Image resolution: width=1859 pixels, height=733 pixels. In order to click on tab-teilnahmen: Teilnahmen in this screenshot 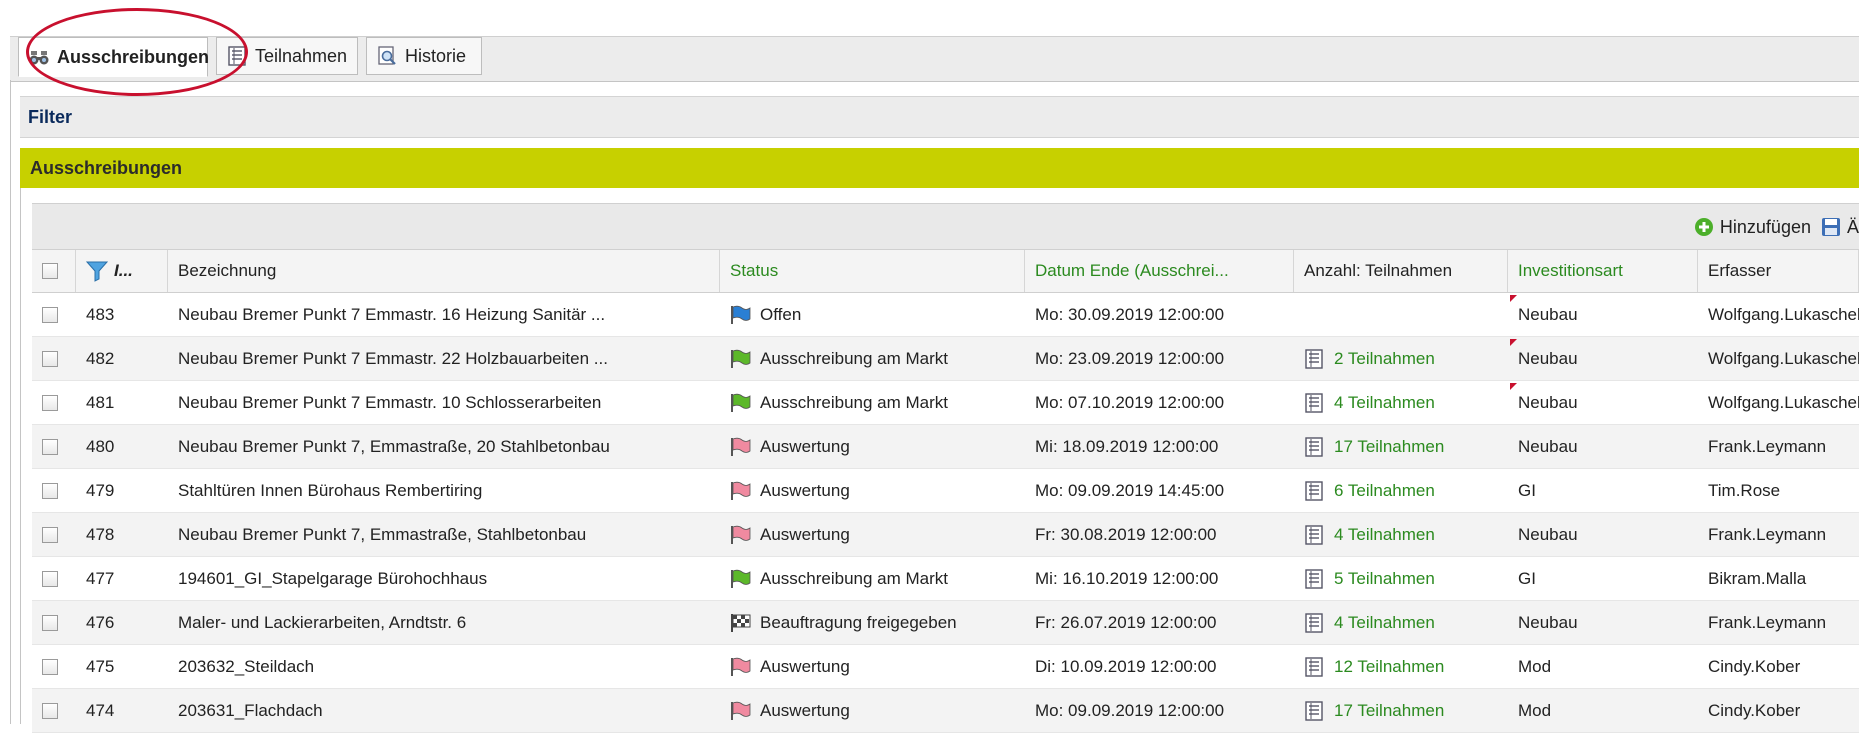, I will do `click(287, 56)`.